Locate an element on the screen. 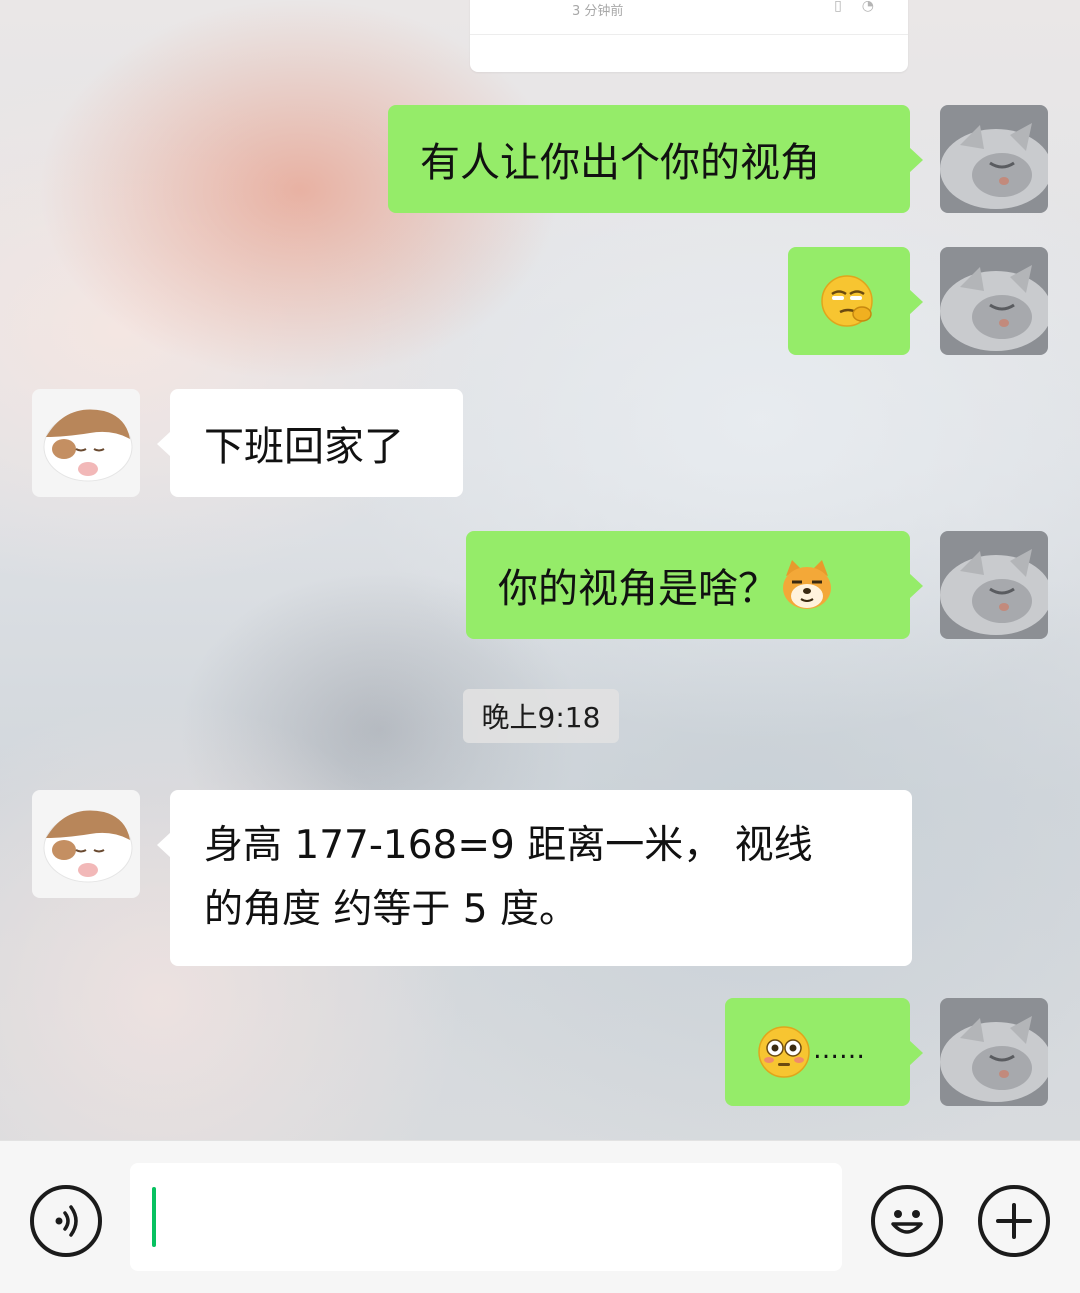 The height and width of the screenshot is (1293, 1080). moment-divider is located at coordinates (689, 34).